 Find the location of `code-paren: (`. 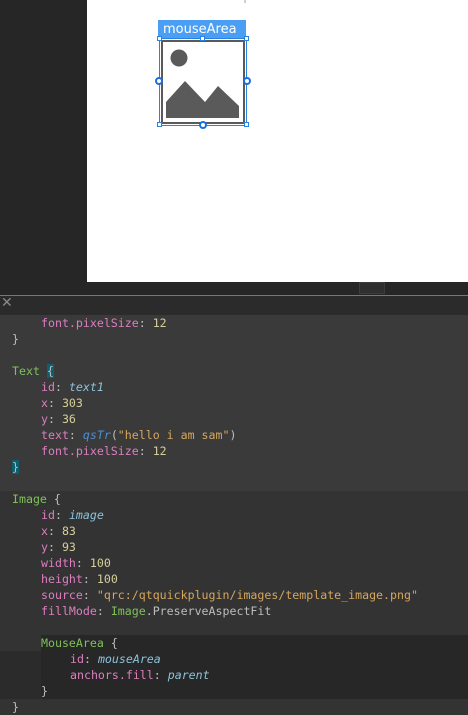

code-paren: ( is located at coordinates (114, 435).